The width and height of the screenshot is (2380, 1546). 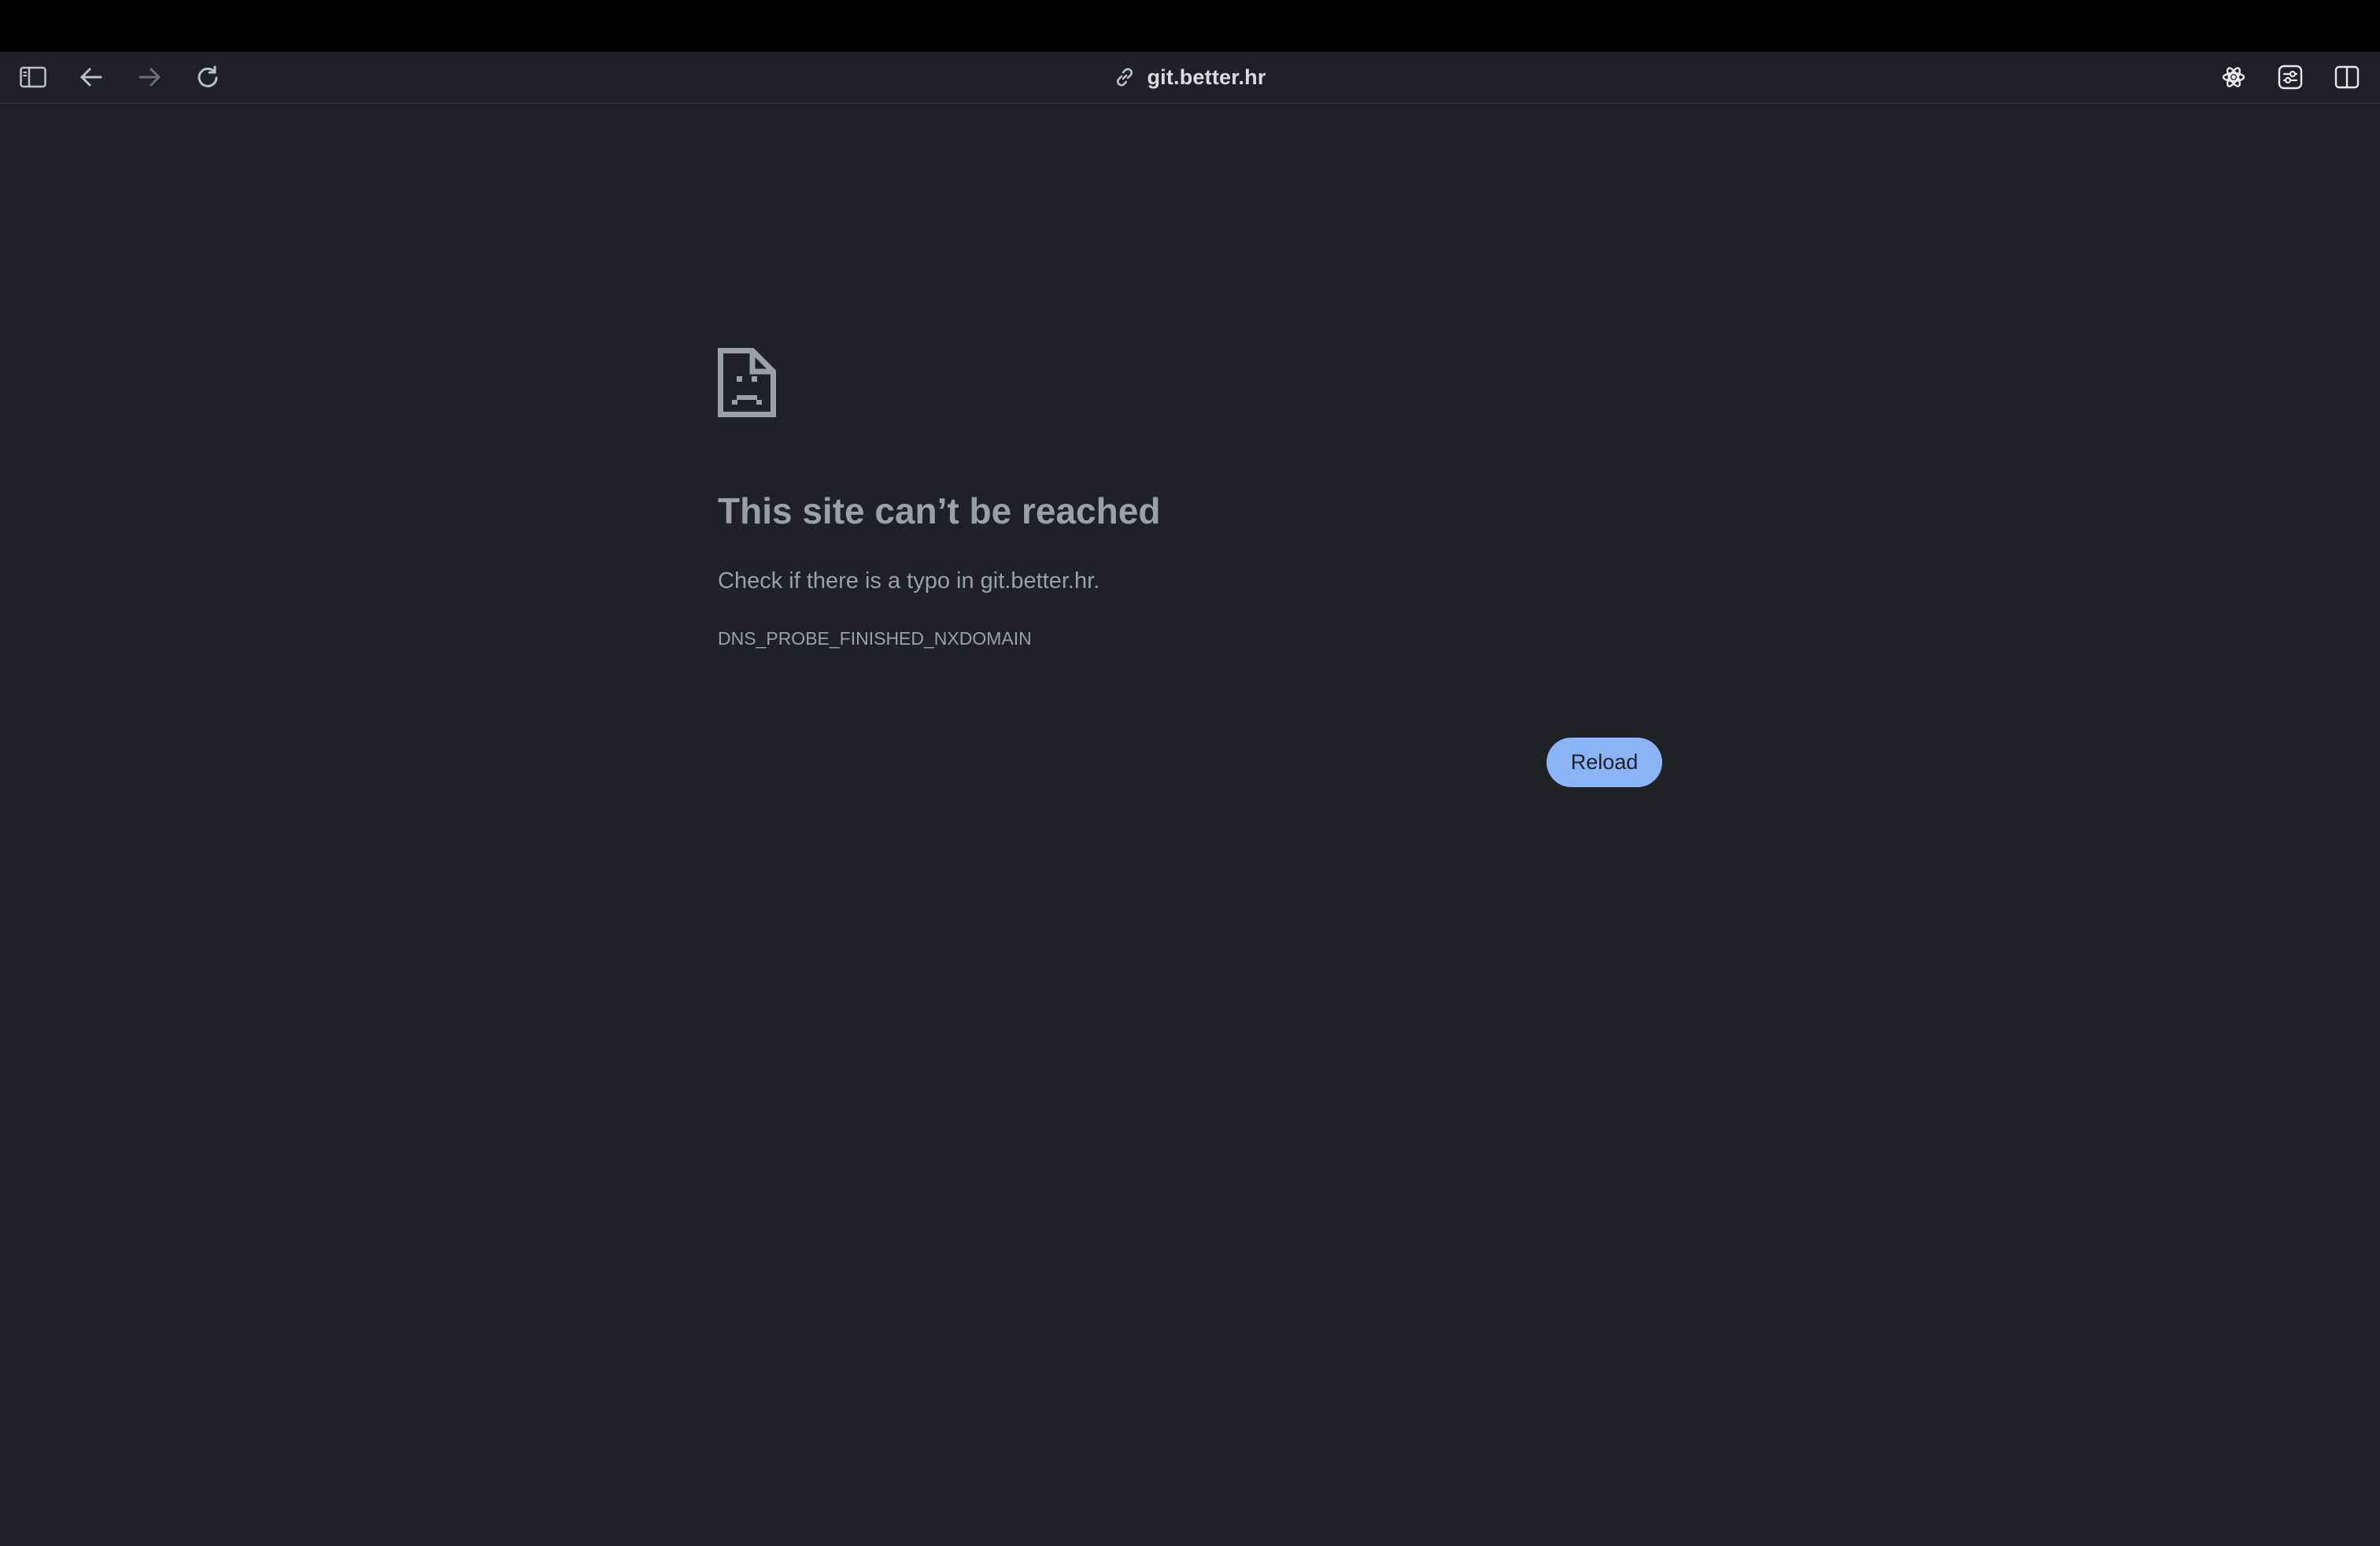 I want to click on extension-toggle-icon, so click(x=2290, y=78).